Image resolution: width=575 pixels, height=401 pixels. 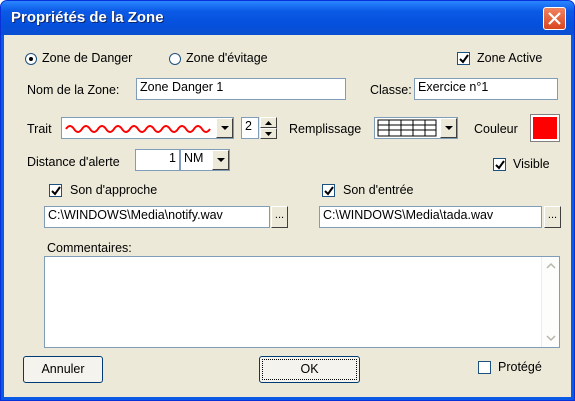 I want to click on remplissage-label: Remplissage, so click(x=325, y=129).